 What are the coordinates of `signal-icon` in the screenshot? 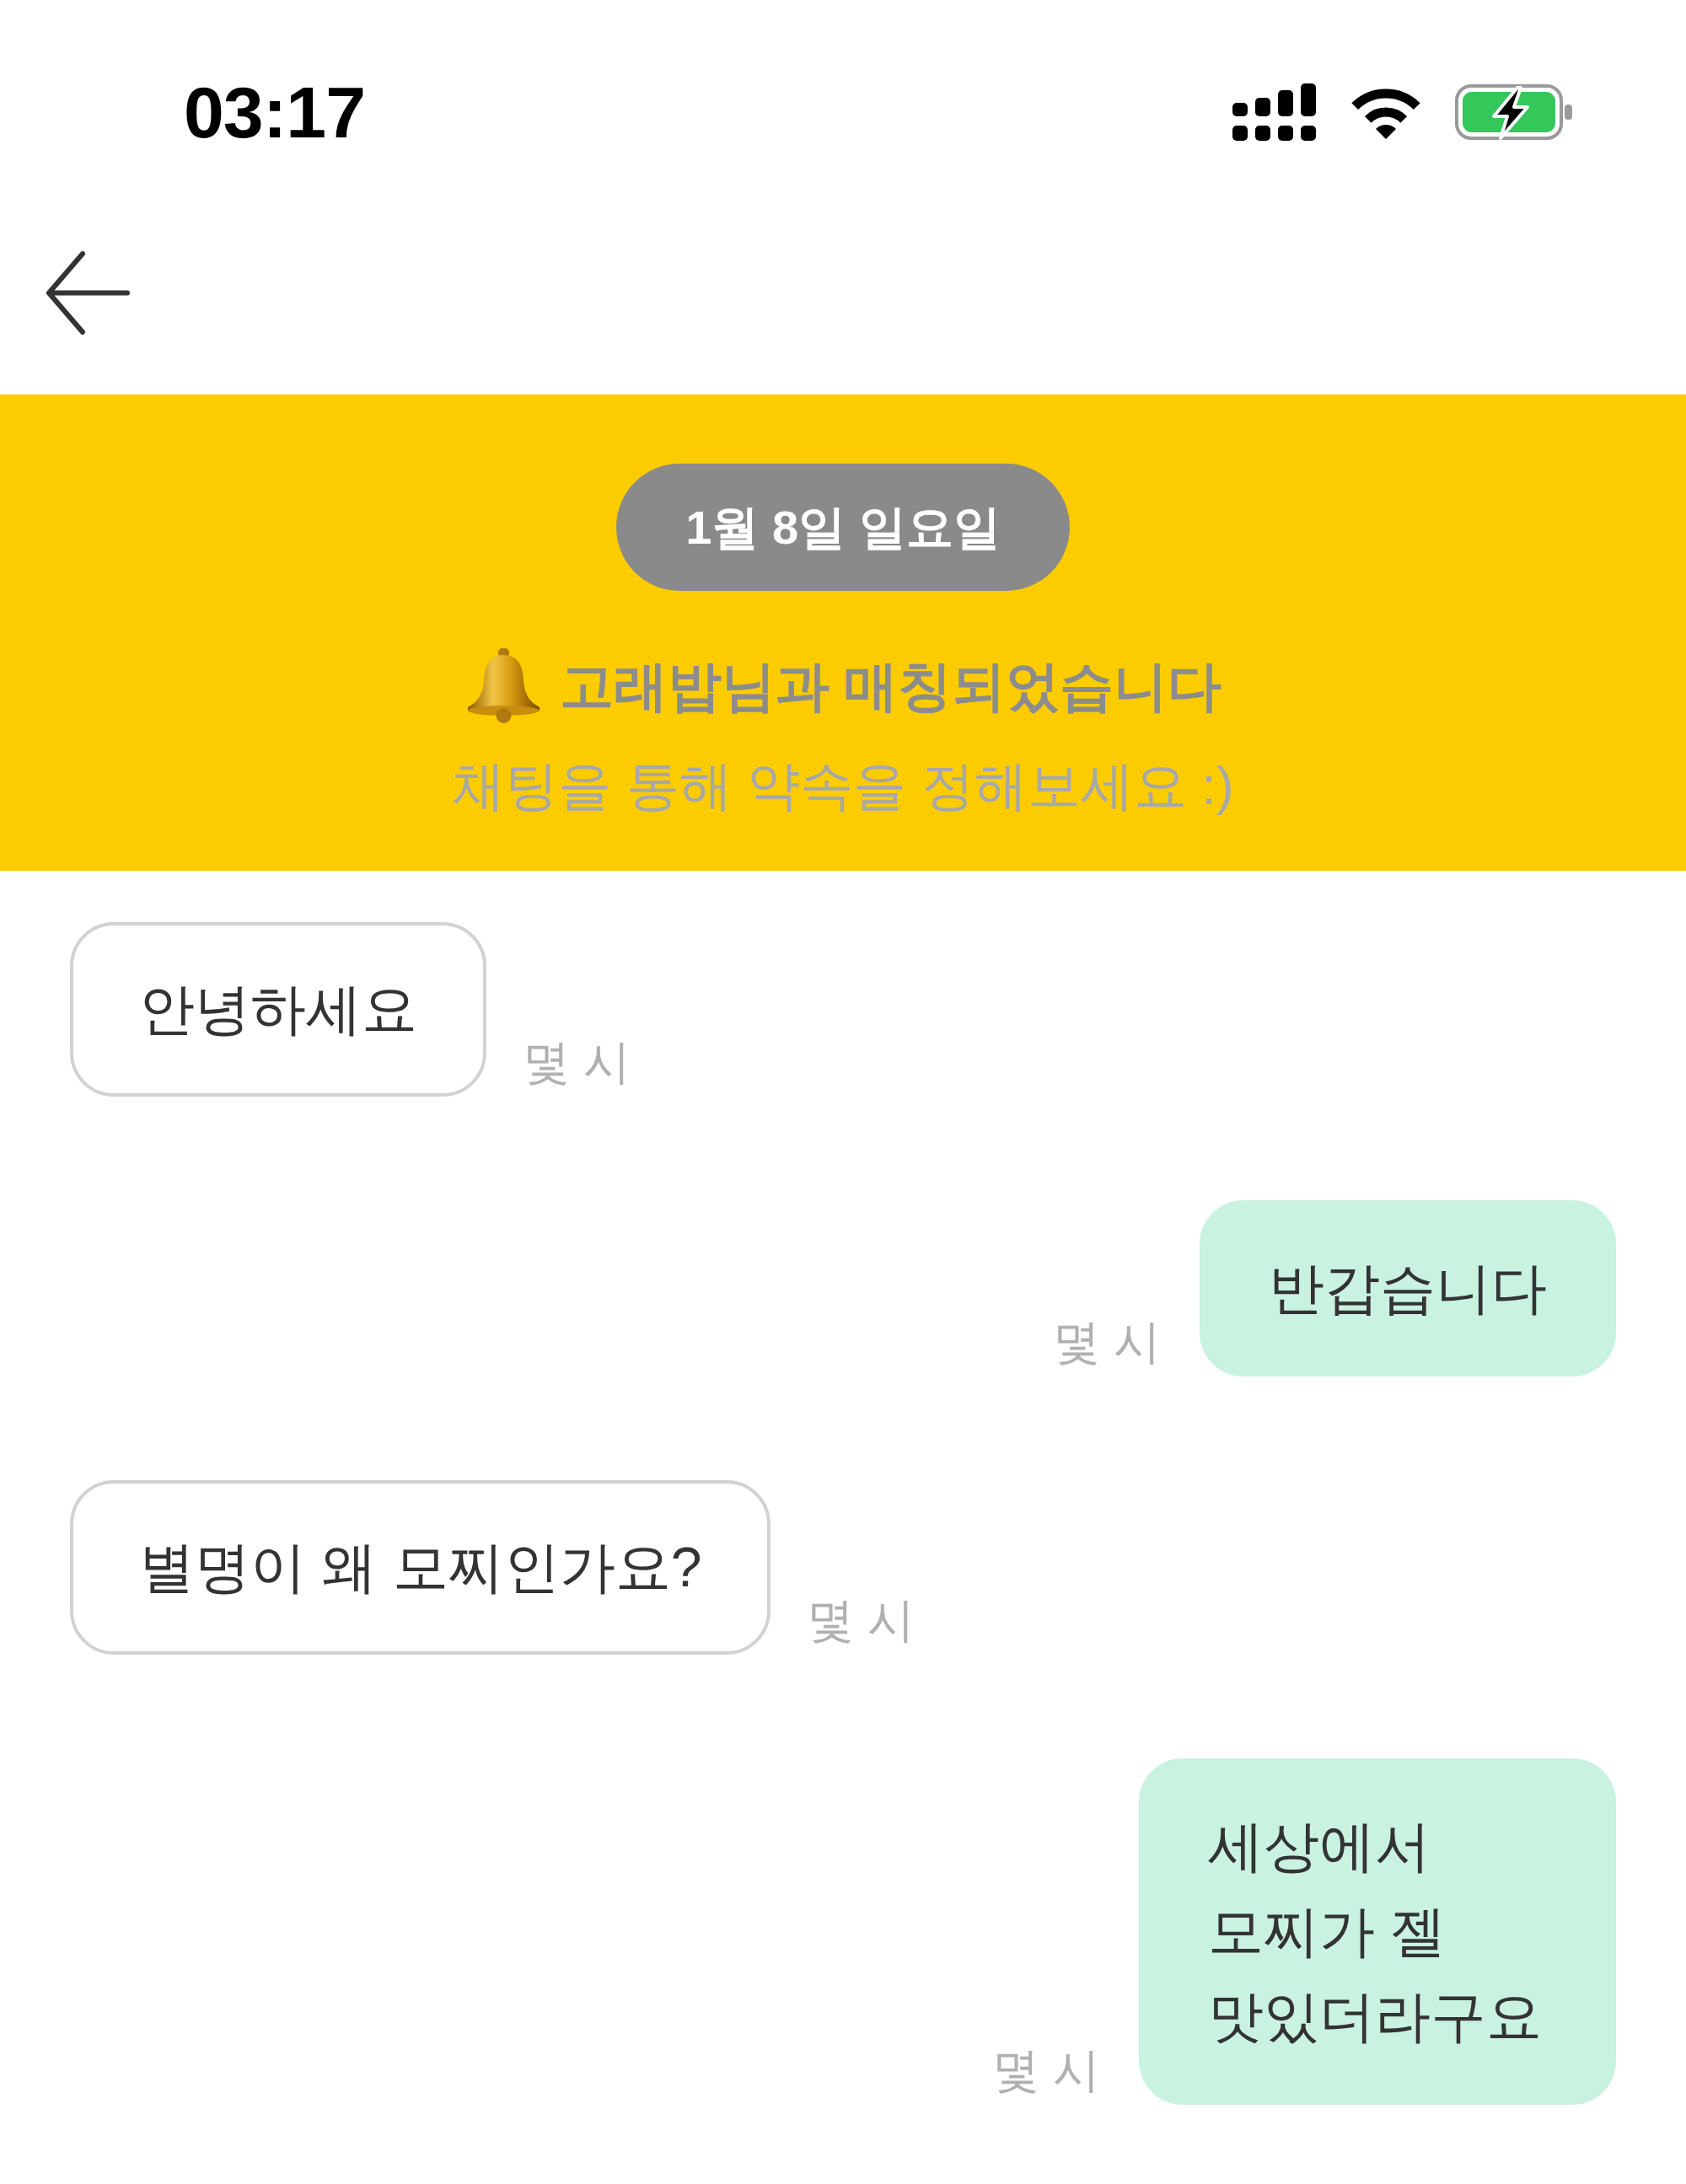 It's located at (1274, 112).